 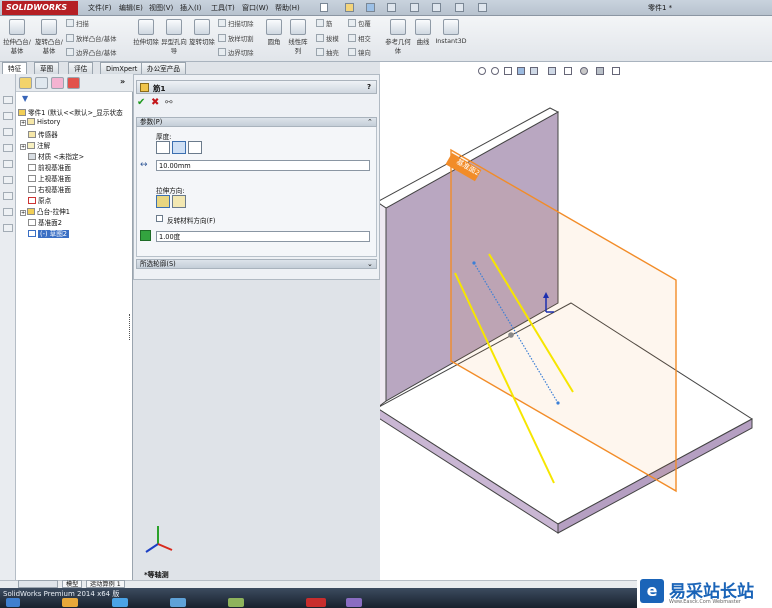 What do you see at coordinates (482, 7) in the screenshot?
I see `options-icon` at bounding box center [482, 7].